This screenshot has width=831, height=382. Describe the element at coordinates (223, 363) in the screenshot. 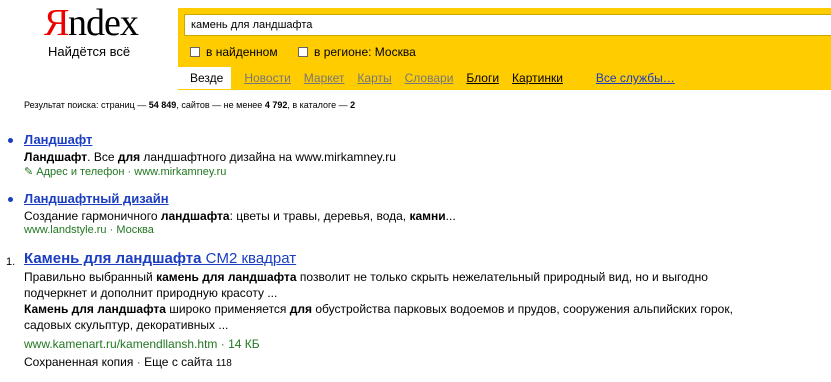

I see `more-count: 118` at that location.